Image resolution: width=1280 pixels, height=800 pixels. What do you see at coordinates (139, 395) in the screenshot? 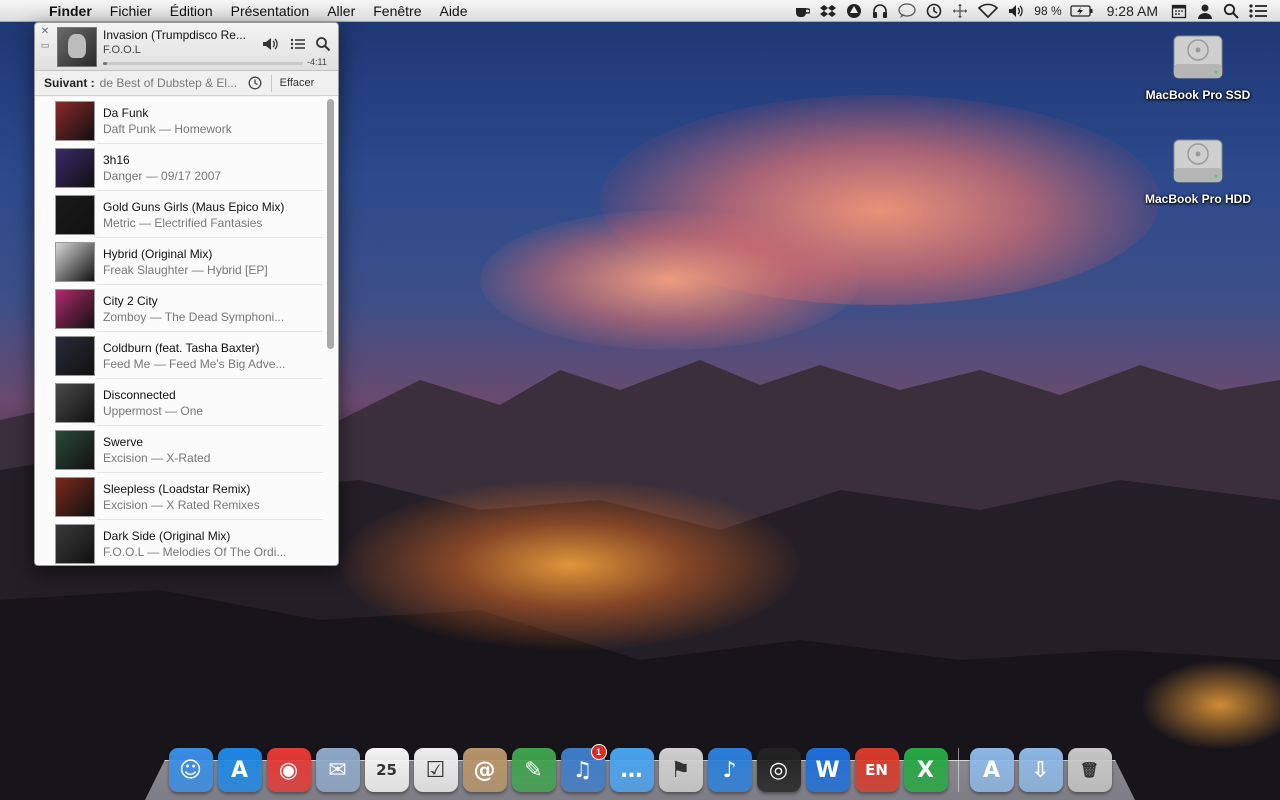
I see `track-title: Disconnected` at bounding box center [139, 395].